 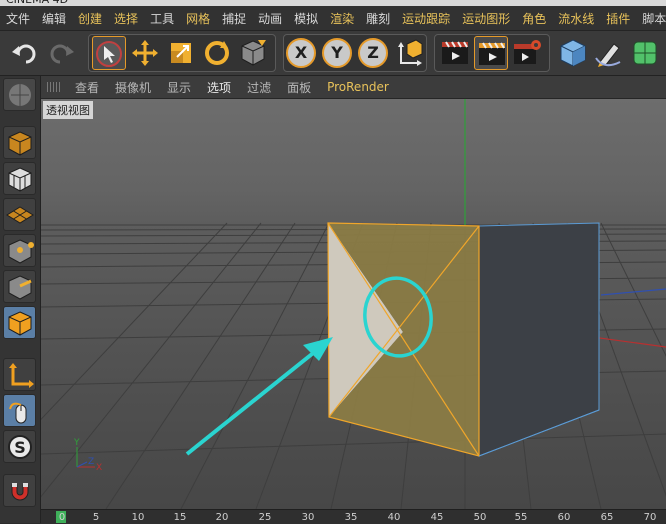 What do you see at coordinates (180, 517) in the screenshot?
I see `timeline-tick: 15` at bounding box center [180, 517].